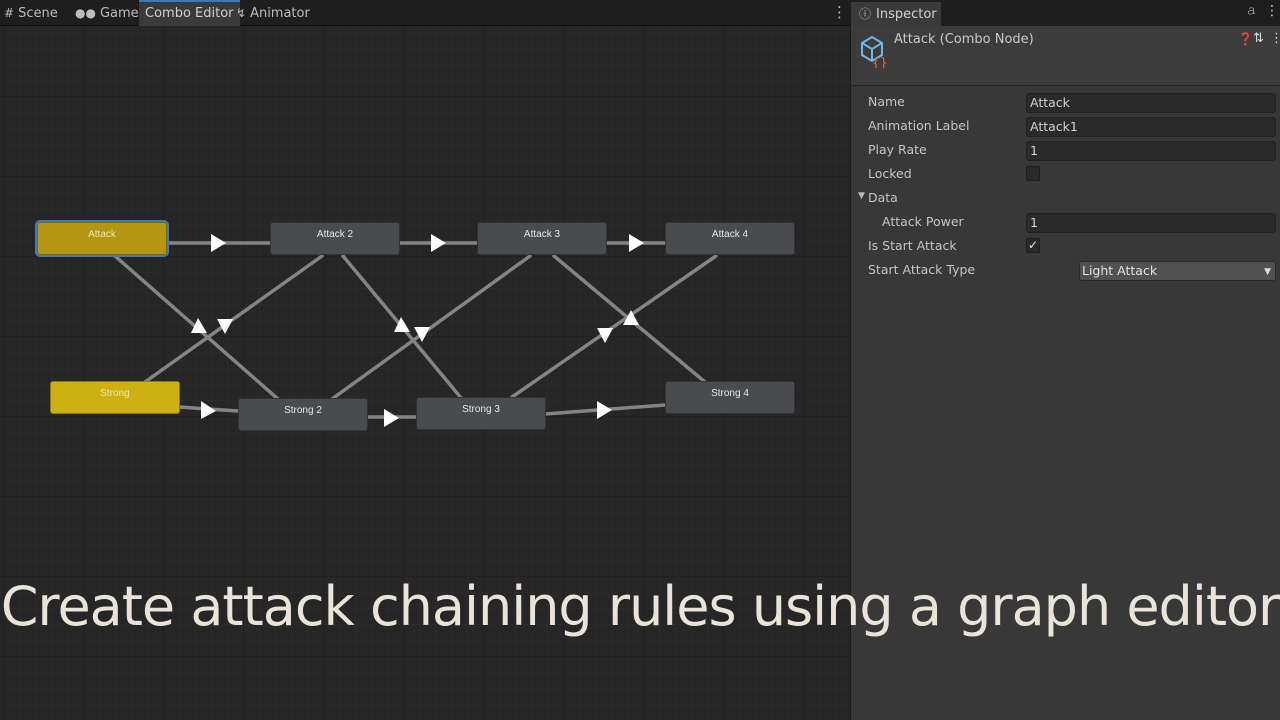 This screenshot has height=720, width=1280. Describe the element at coordinates (1258, 38) in the screenshot. I see `presets-icon: ⇅` at that location.